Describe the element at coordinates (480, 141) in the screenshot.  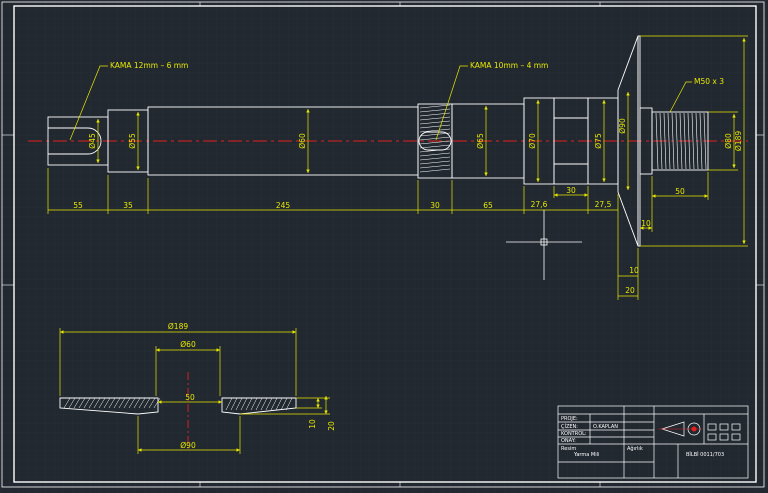
I see `dim-d65: Ø65` at that location.